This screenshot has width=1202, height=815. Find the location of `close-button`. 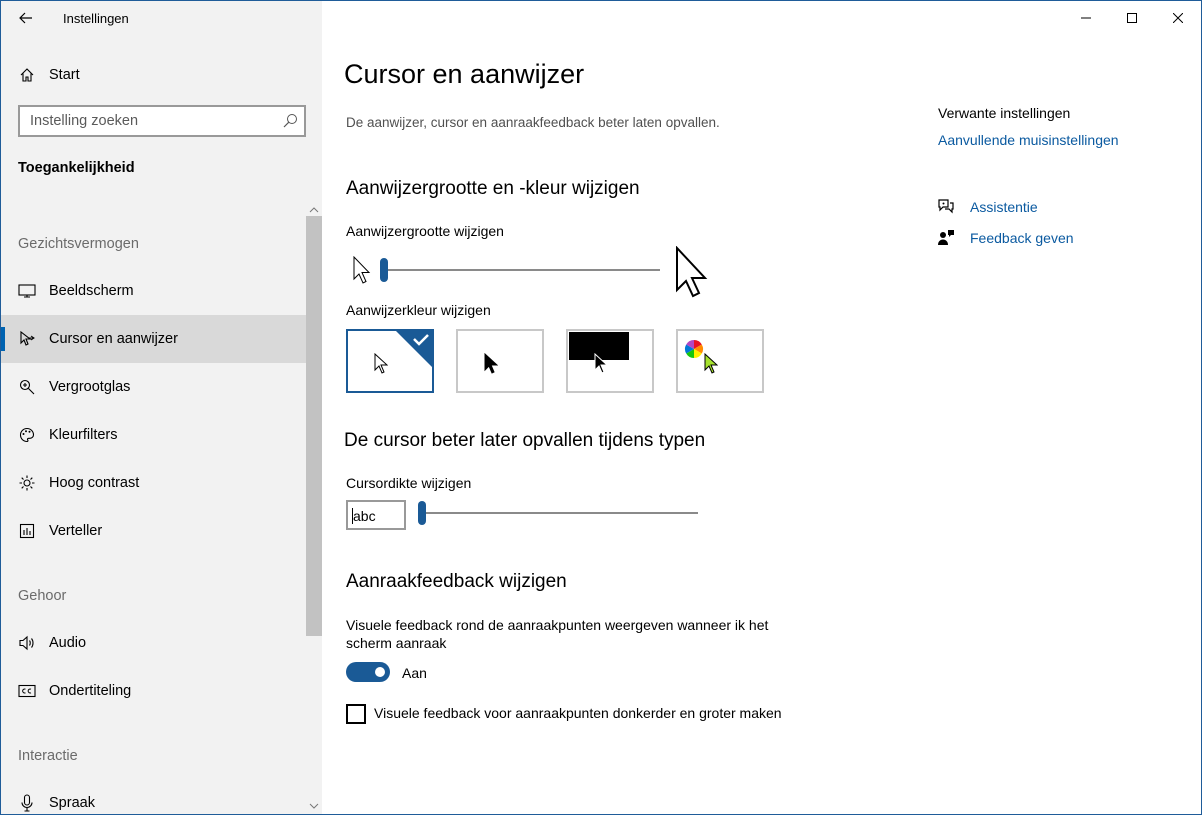

close-button is located at coordinates (1178, 18).